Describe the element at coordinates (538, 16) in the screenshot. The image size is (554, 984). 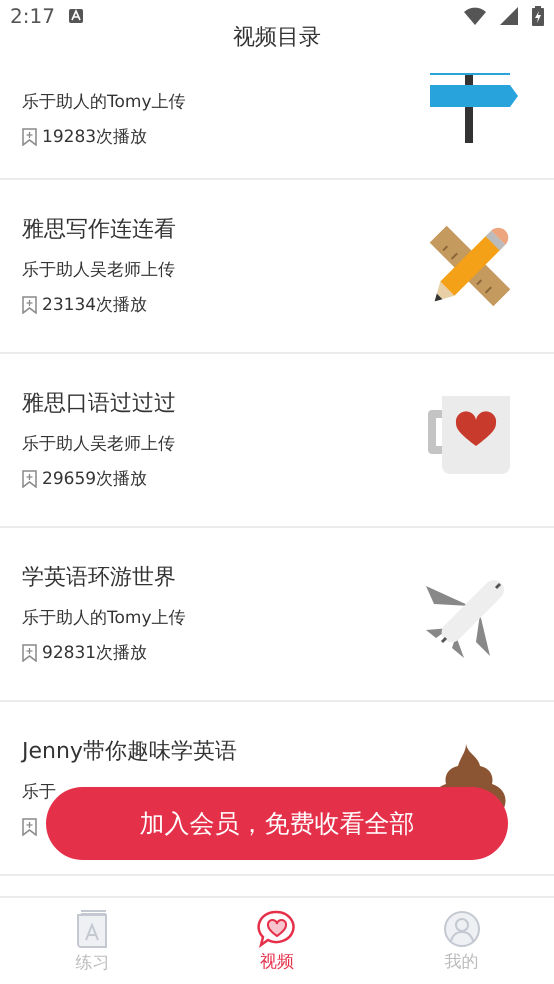
I see `battery-icon` at that location.